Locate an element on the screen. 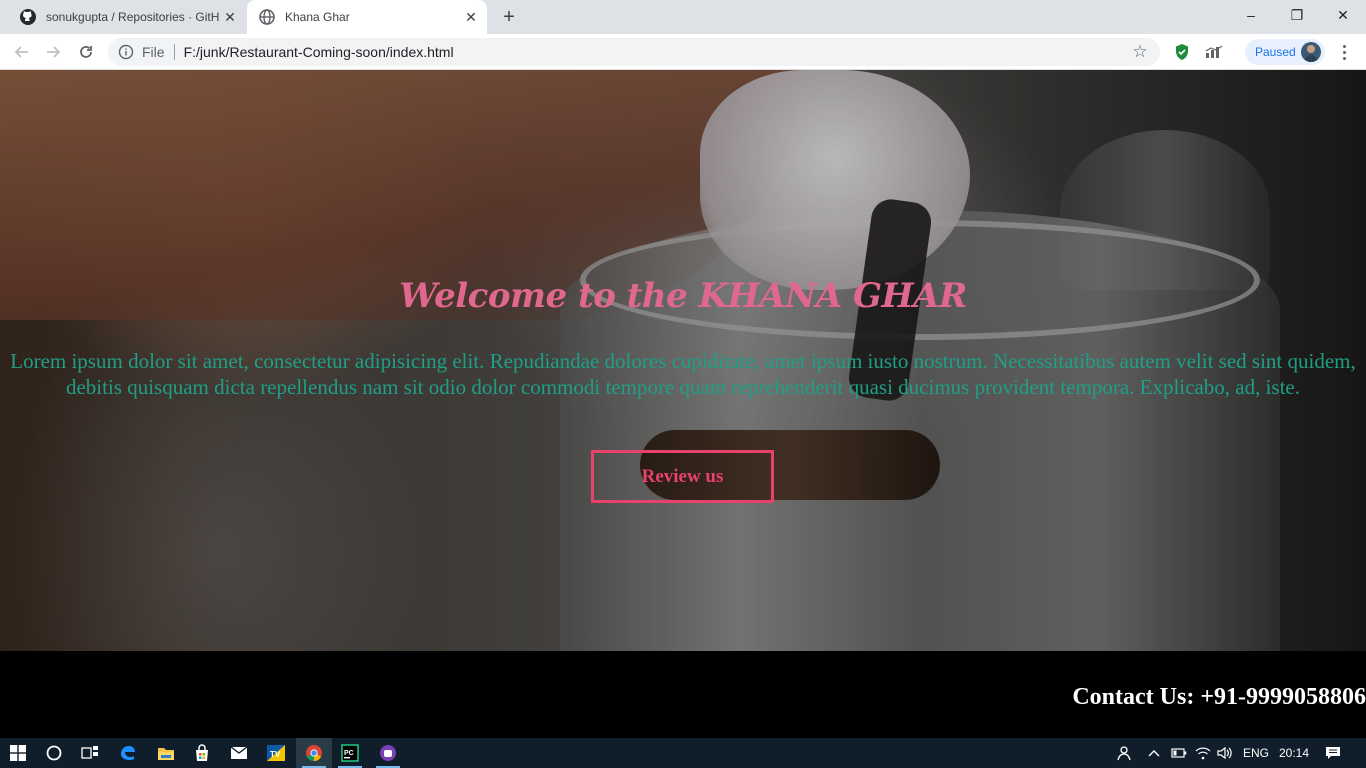  cortana-icon is located at coordinates (54, 753).